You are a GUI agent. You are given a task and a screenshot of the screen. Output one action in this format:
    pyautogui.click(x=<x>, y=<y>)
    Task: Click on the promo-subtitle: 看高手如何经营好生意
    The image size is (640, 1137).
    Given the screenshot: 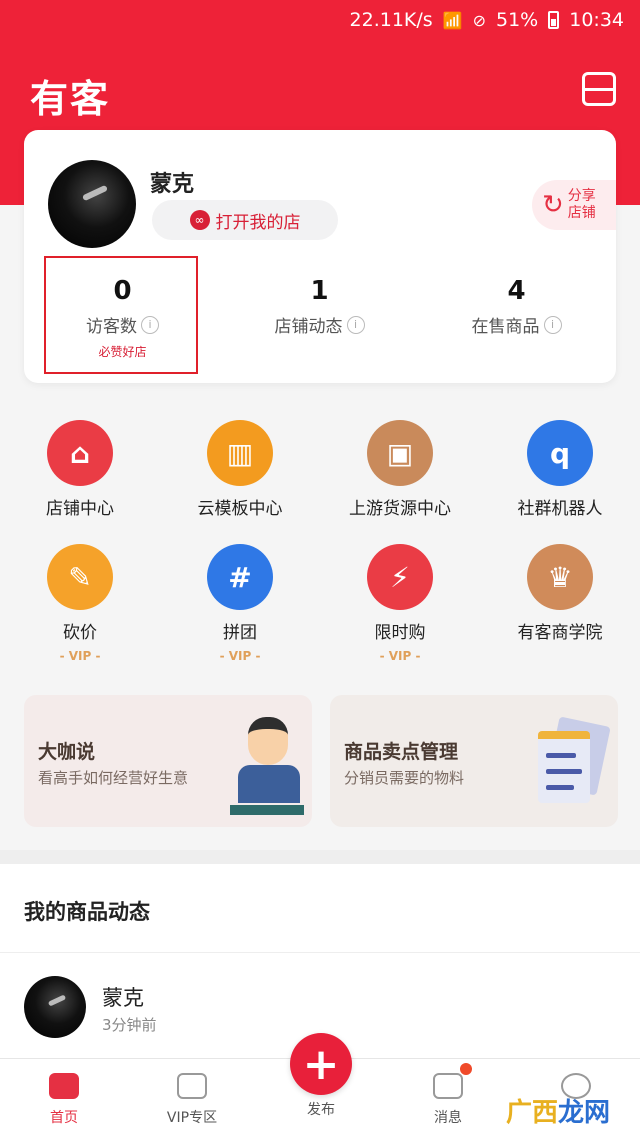 What is the action you would take?
    pyautogui.click(x=113, y=778)
    